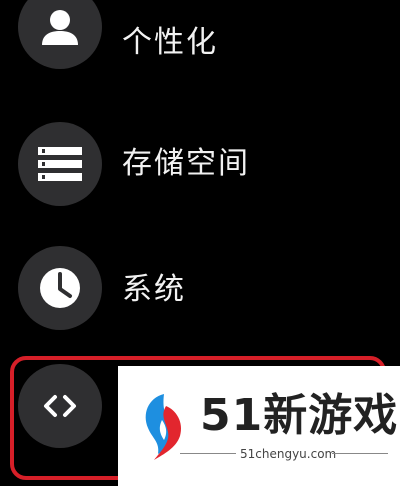 The image size is (400, 486). What do you see at coordinates (154, 289) in the screenshot?
I see `menu-item-label: 系统` at bounding box center [154, 289].